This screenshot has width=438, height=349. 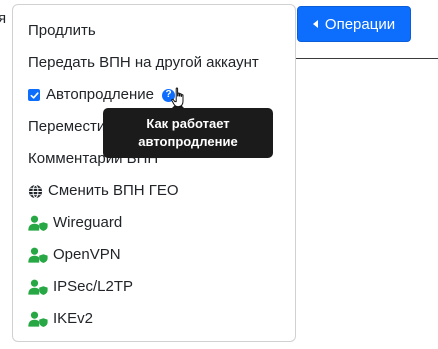 I want to click on hand-cursor-icon, so click(x=180, y=100).